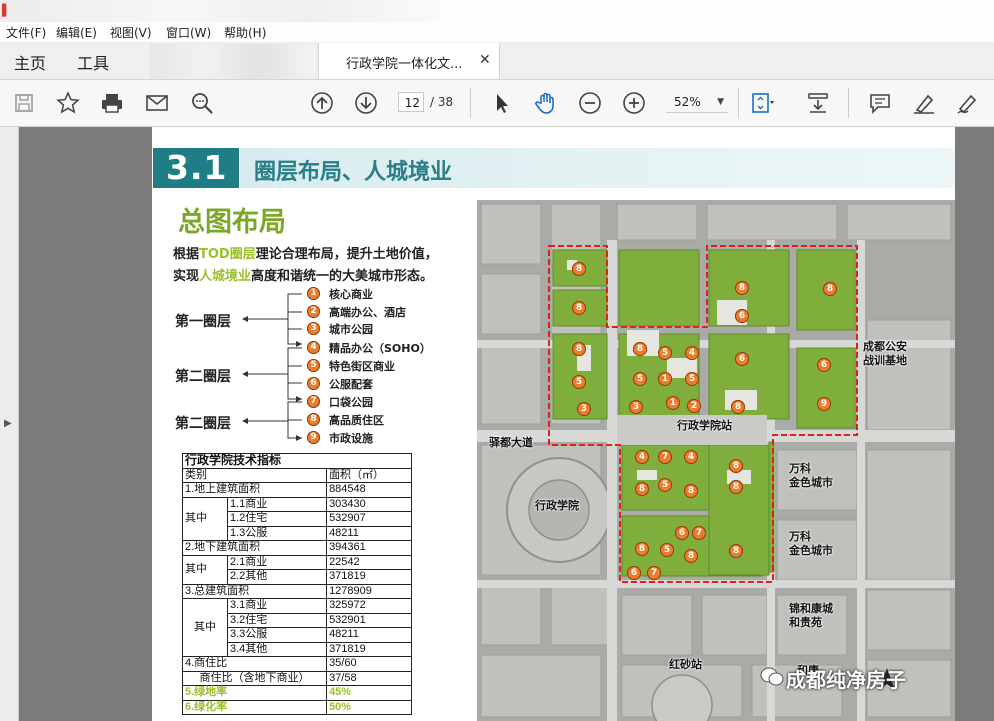 This screenshot has width=994, height=721. What do you see at coordinates (76, 32) in the screenshot?
I see `menu-edit: 编辑(E)` at bounding box center [76, 32].